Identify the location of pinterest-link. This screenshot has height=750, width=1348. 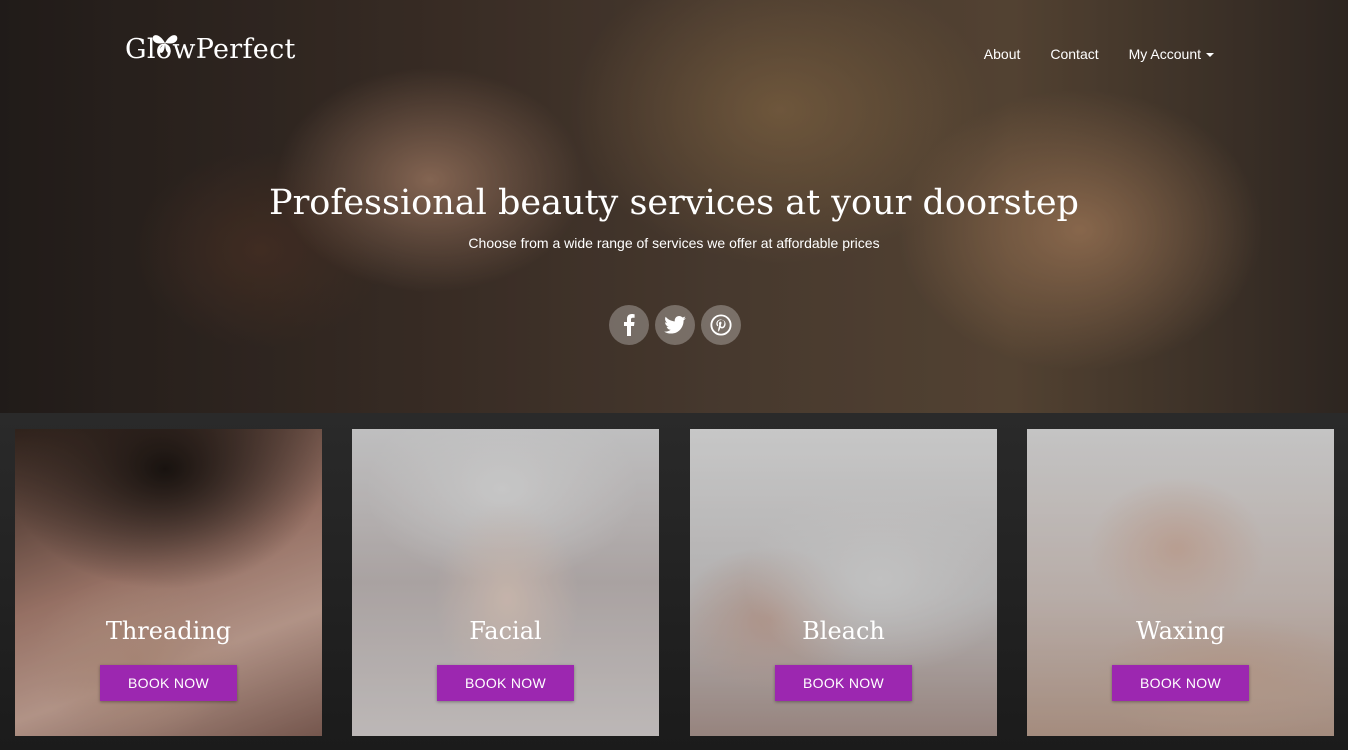
(721, 325).